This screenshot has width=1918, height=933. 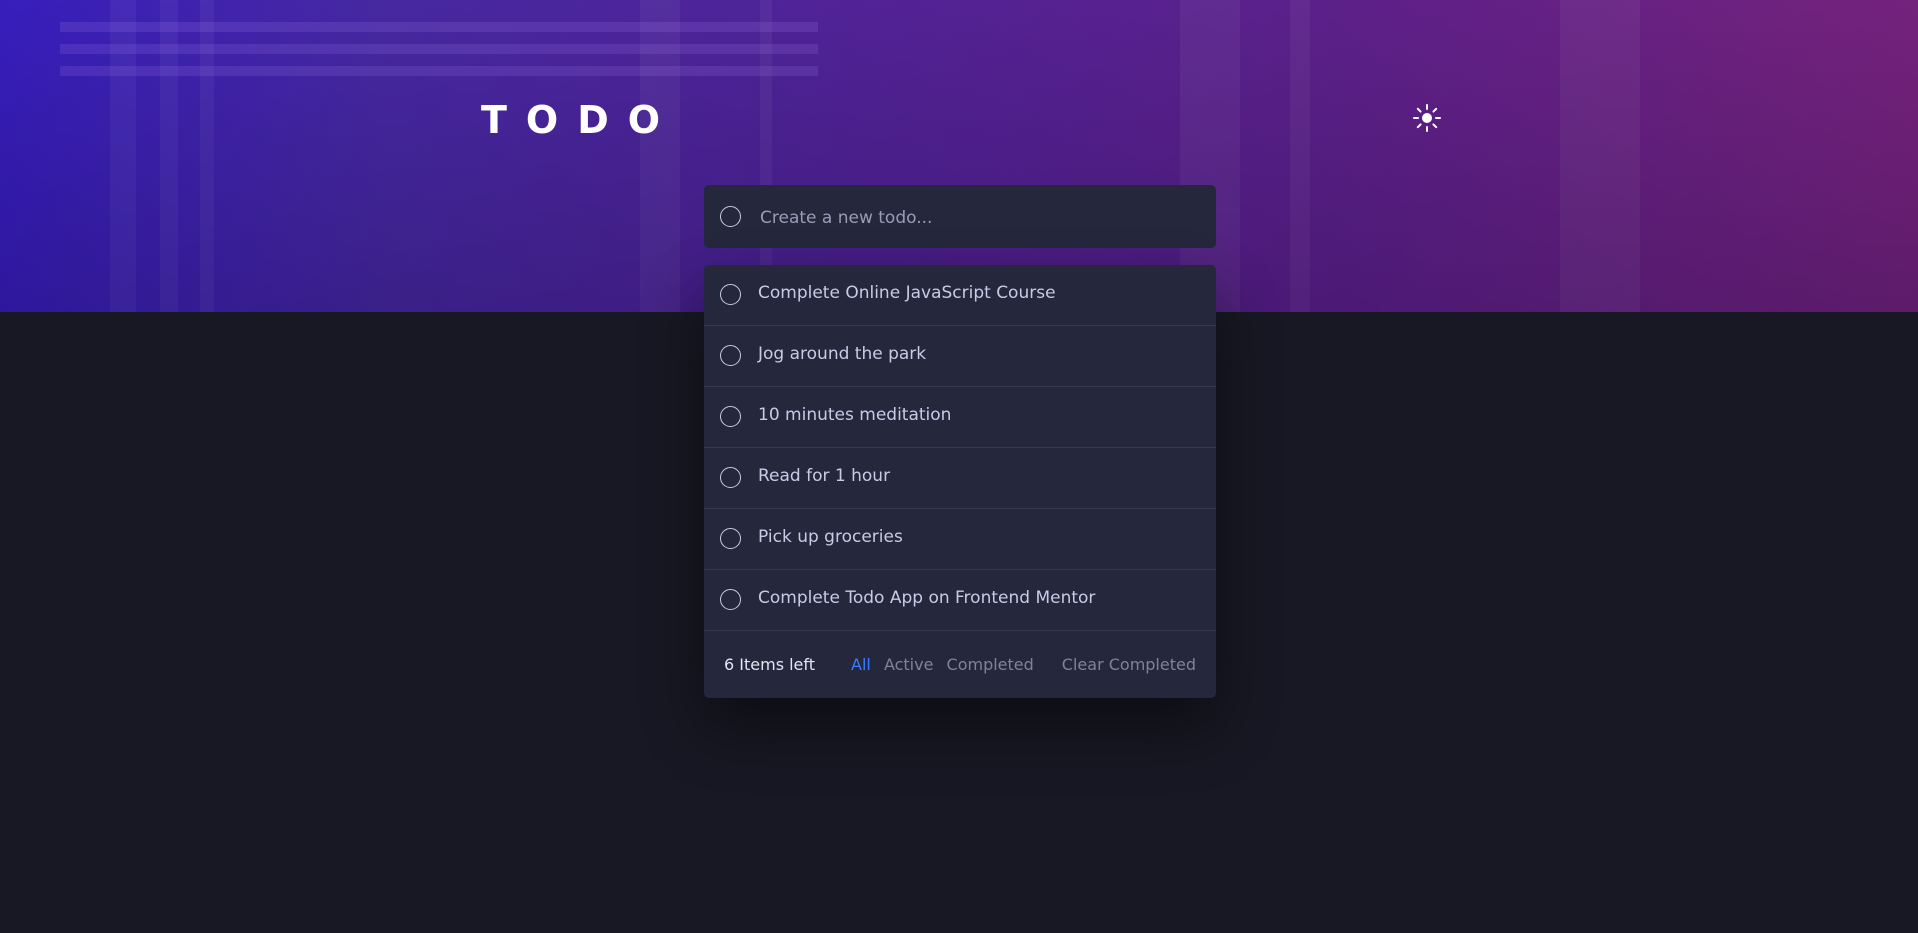 What do you see at coordinates (855, 415) in the screenshot?
I see `todo-text: 10 minutes meditation` at bounding box center [855, 415].